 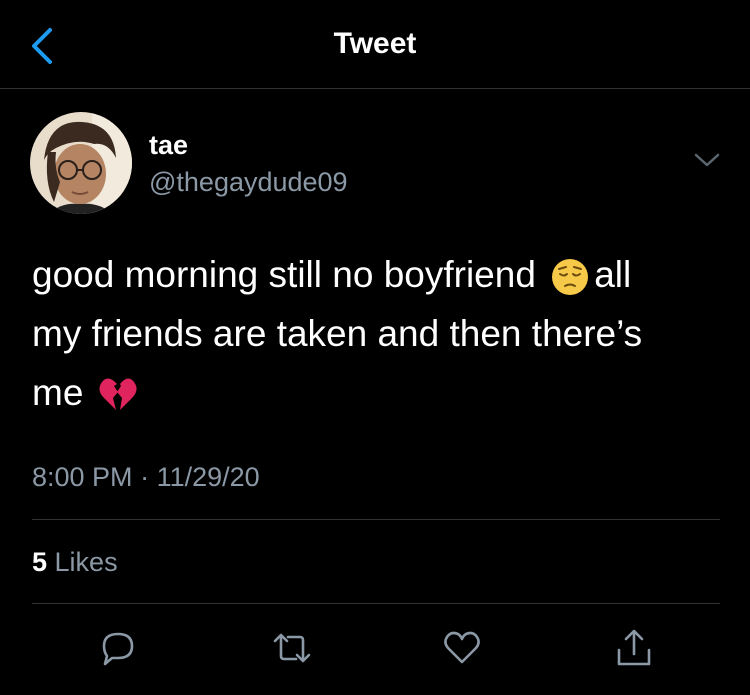 I want to click on user-handle: @thegaydude09, so click(x=248, y=182).